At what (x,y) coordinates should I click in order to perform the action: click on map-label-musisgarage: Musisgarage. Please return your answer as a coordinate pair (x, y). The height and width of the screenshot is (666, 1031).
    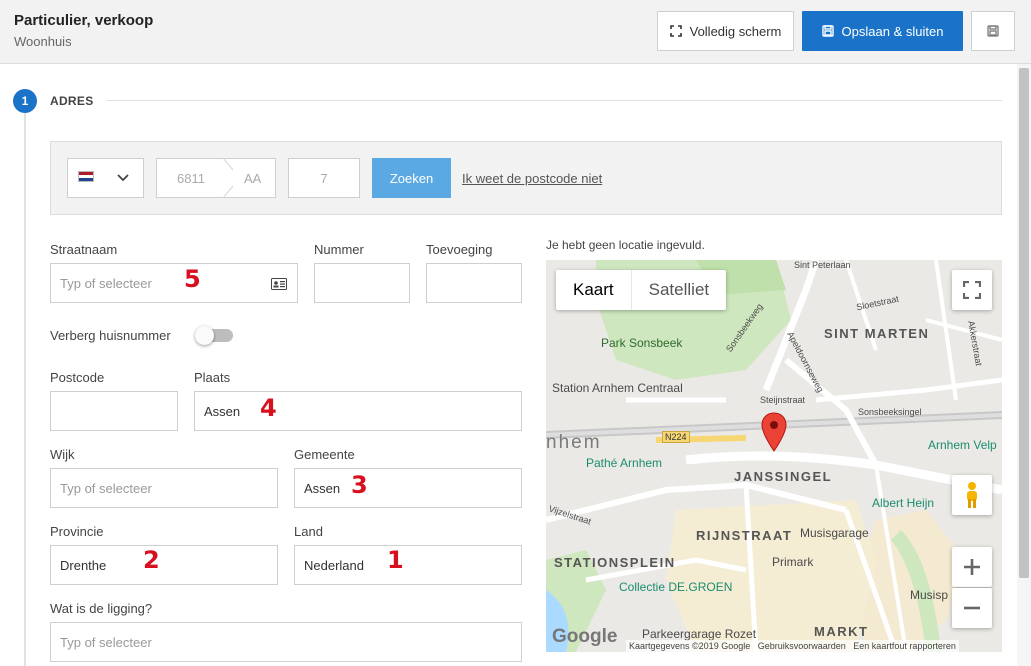
    Looking at the image, I should click on (834, 533).